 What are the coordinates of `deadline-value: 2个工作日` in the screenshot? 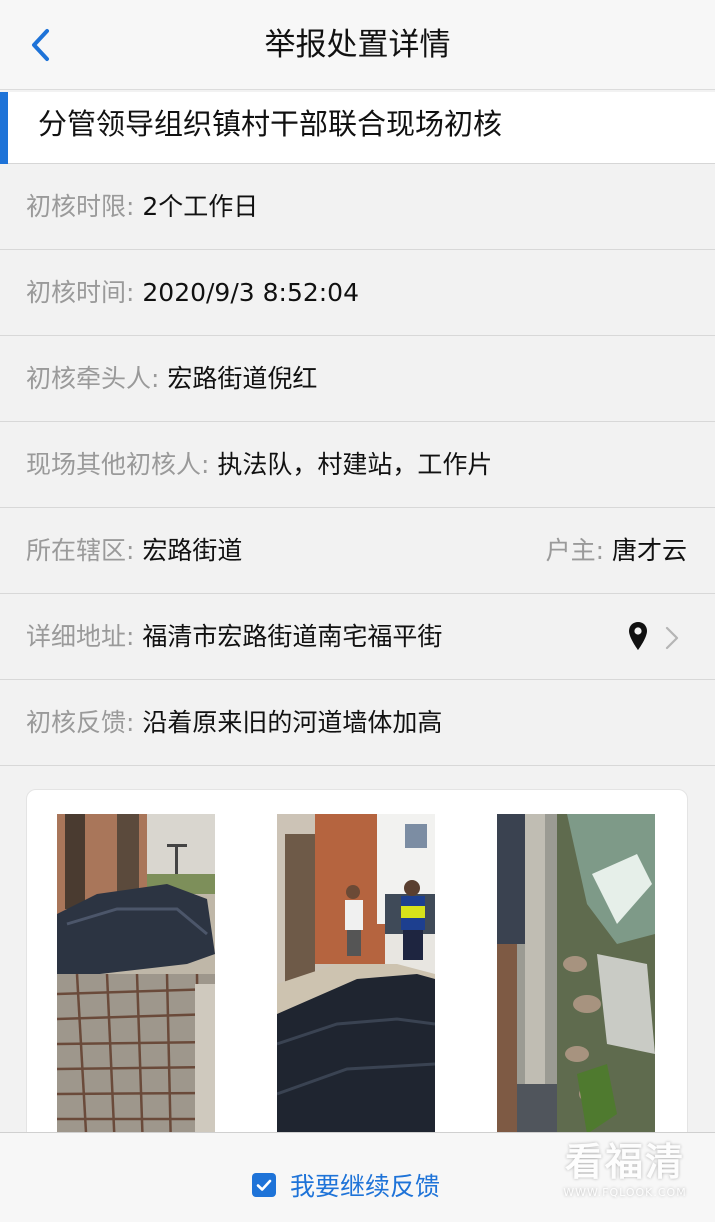 It's located at (200, 206).